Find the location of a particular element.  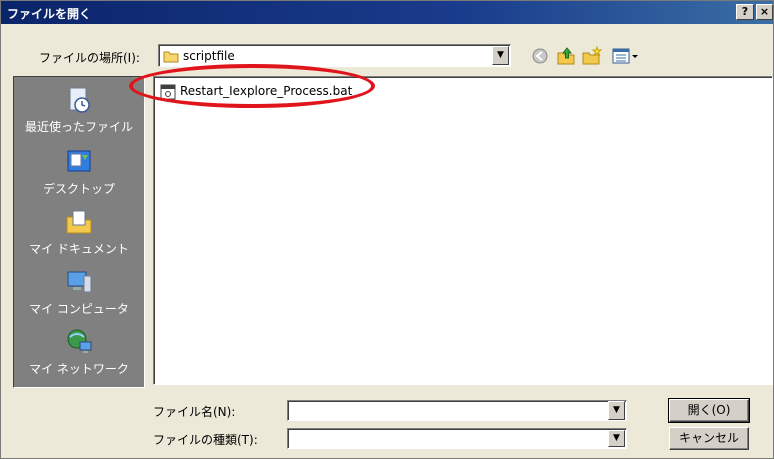

place-label: マイ ネットワーク is located at coordinates (79, 369).